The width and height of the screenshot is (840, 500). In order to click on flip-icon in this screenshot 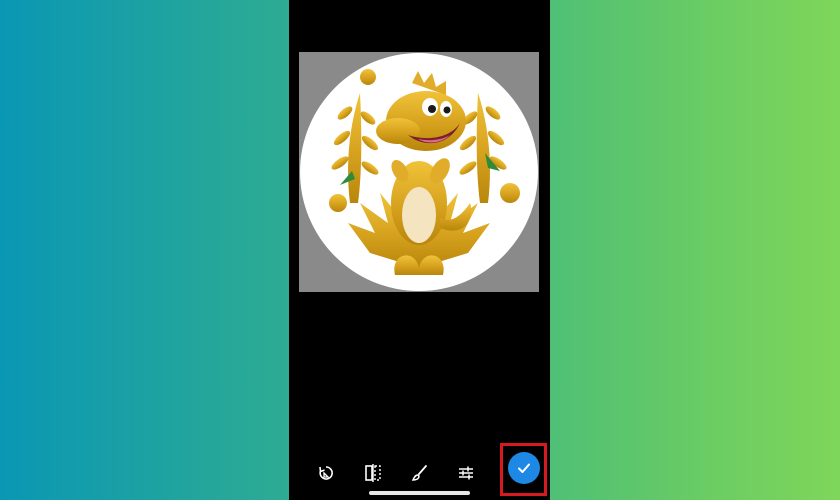, I will do `click(373, 473)`.